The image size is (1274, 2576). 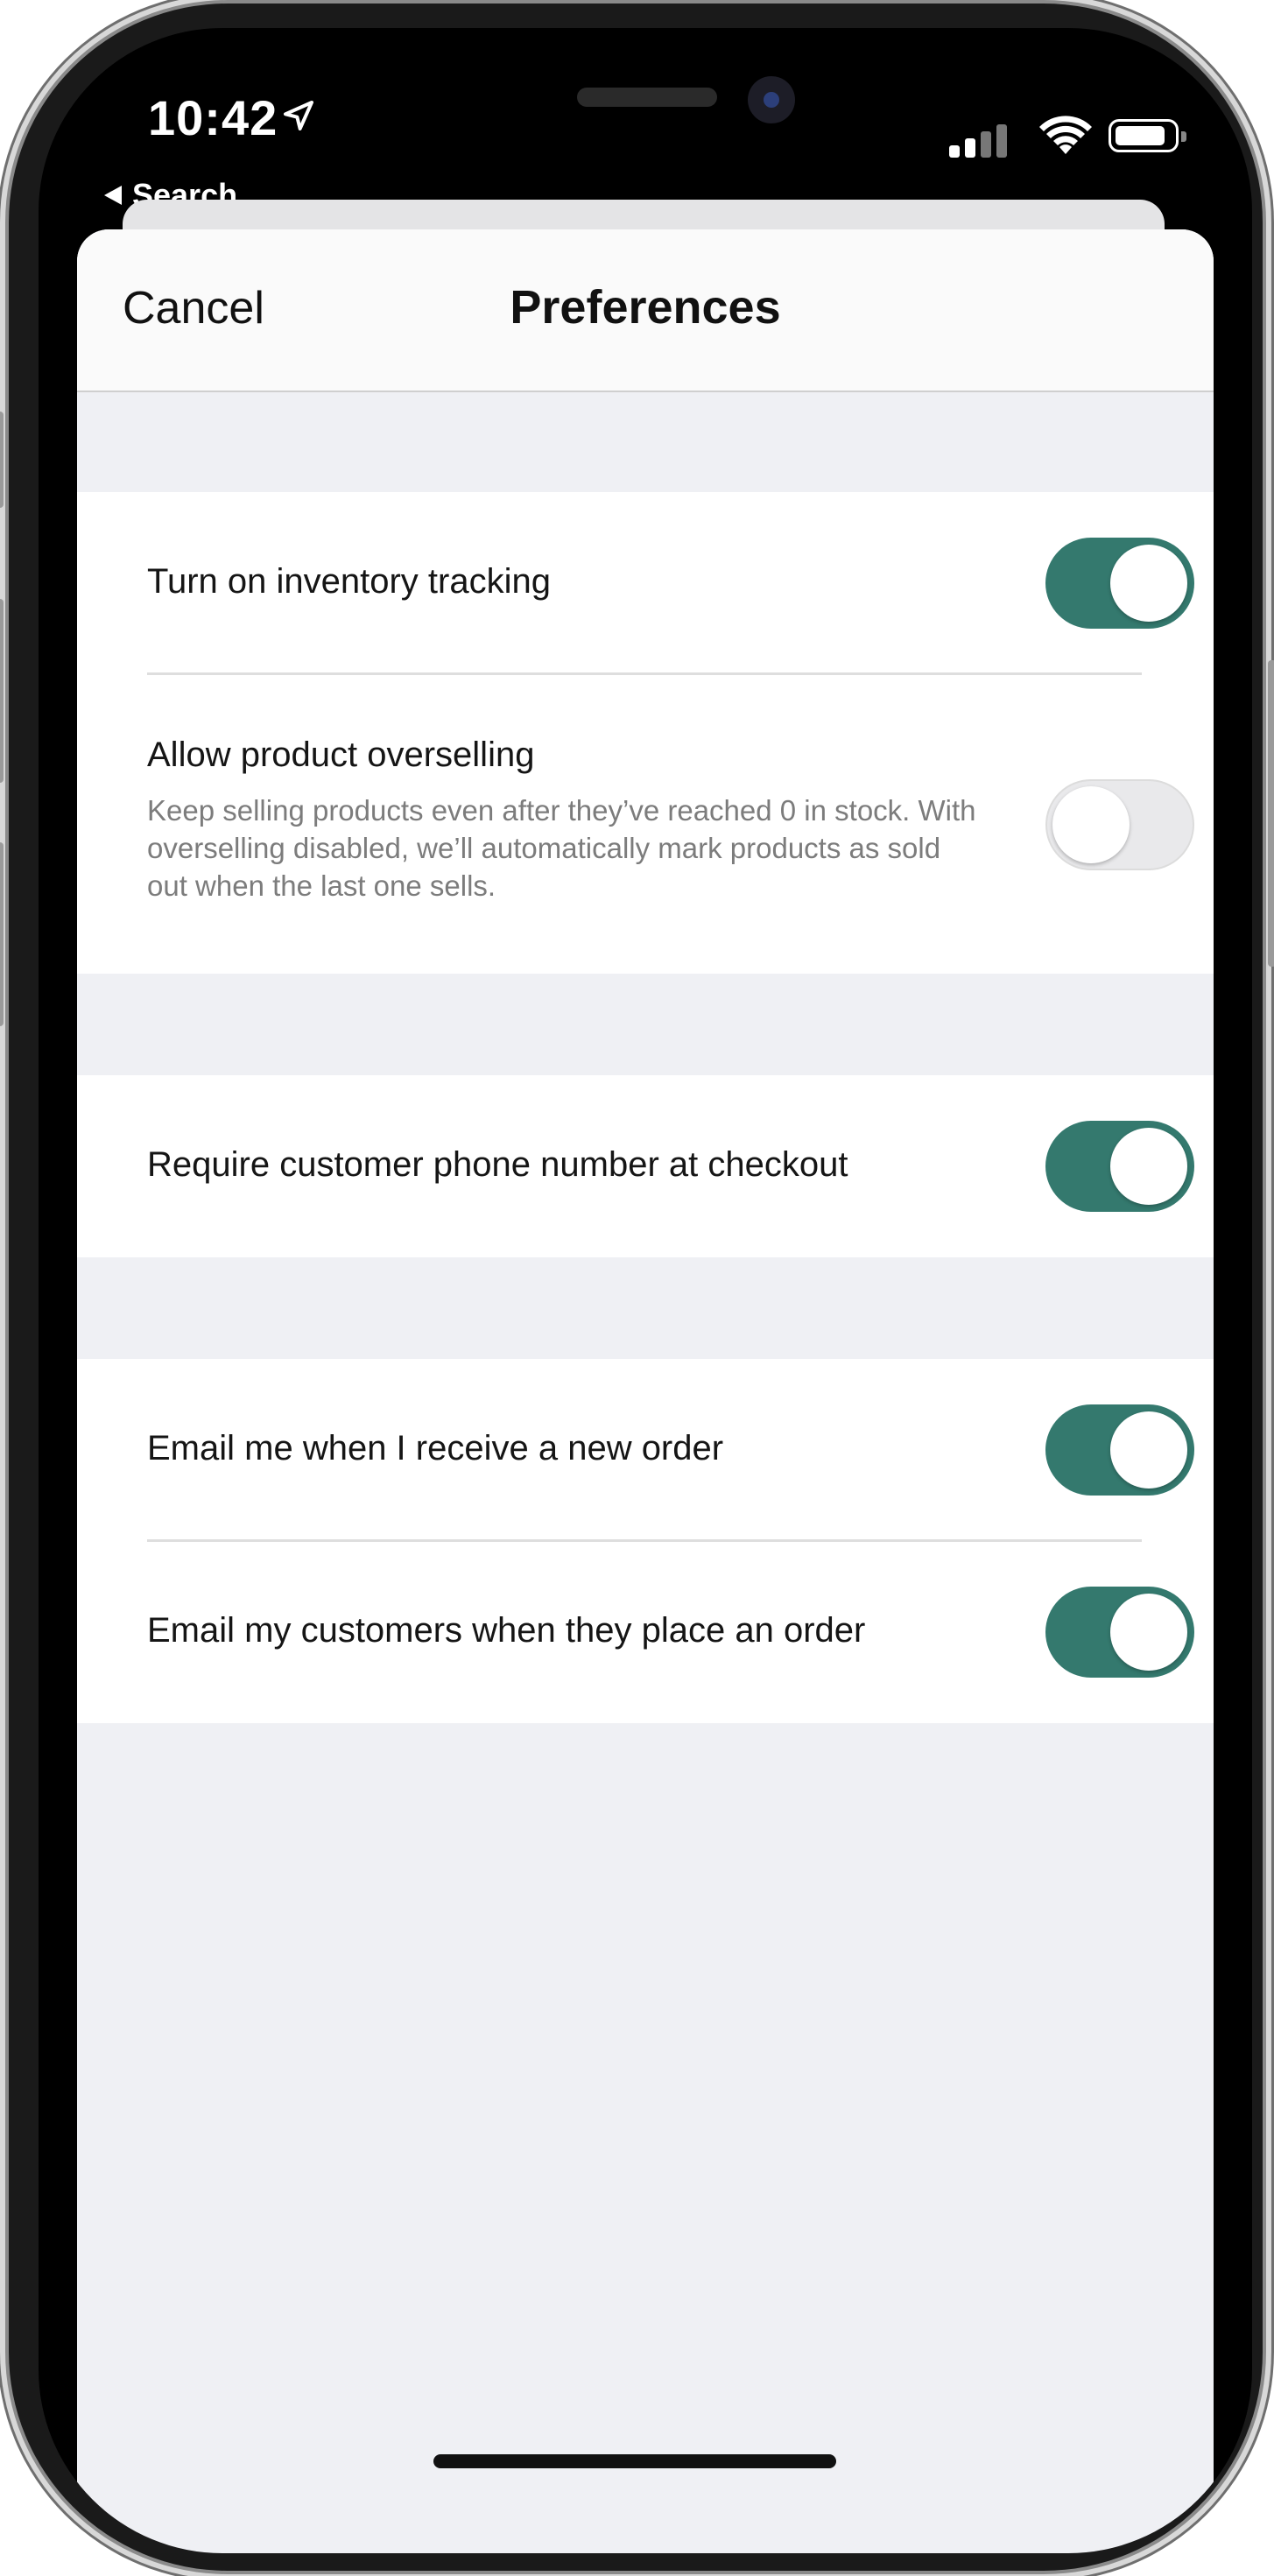 I want to click on overselling-label: Allow product overselling, so click(x=341, y=754).